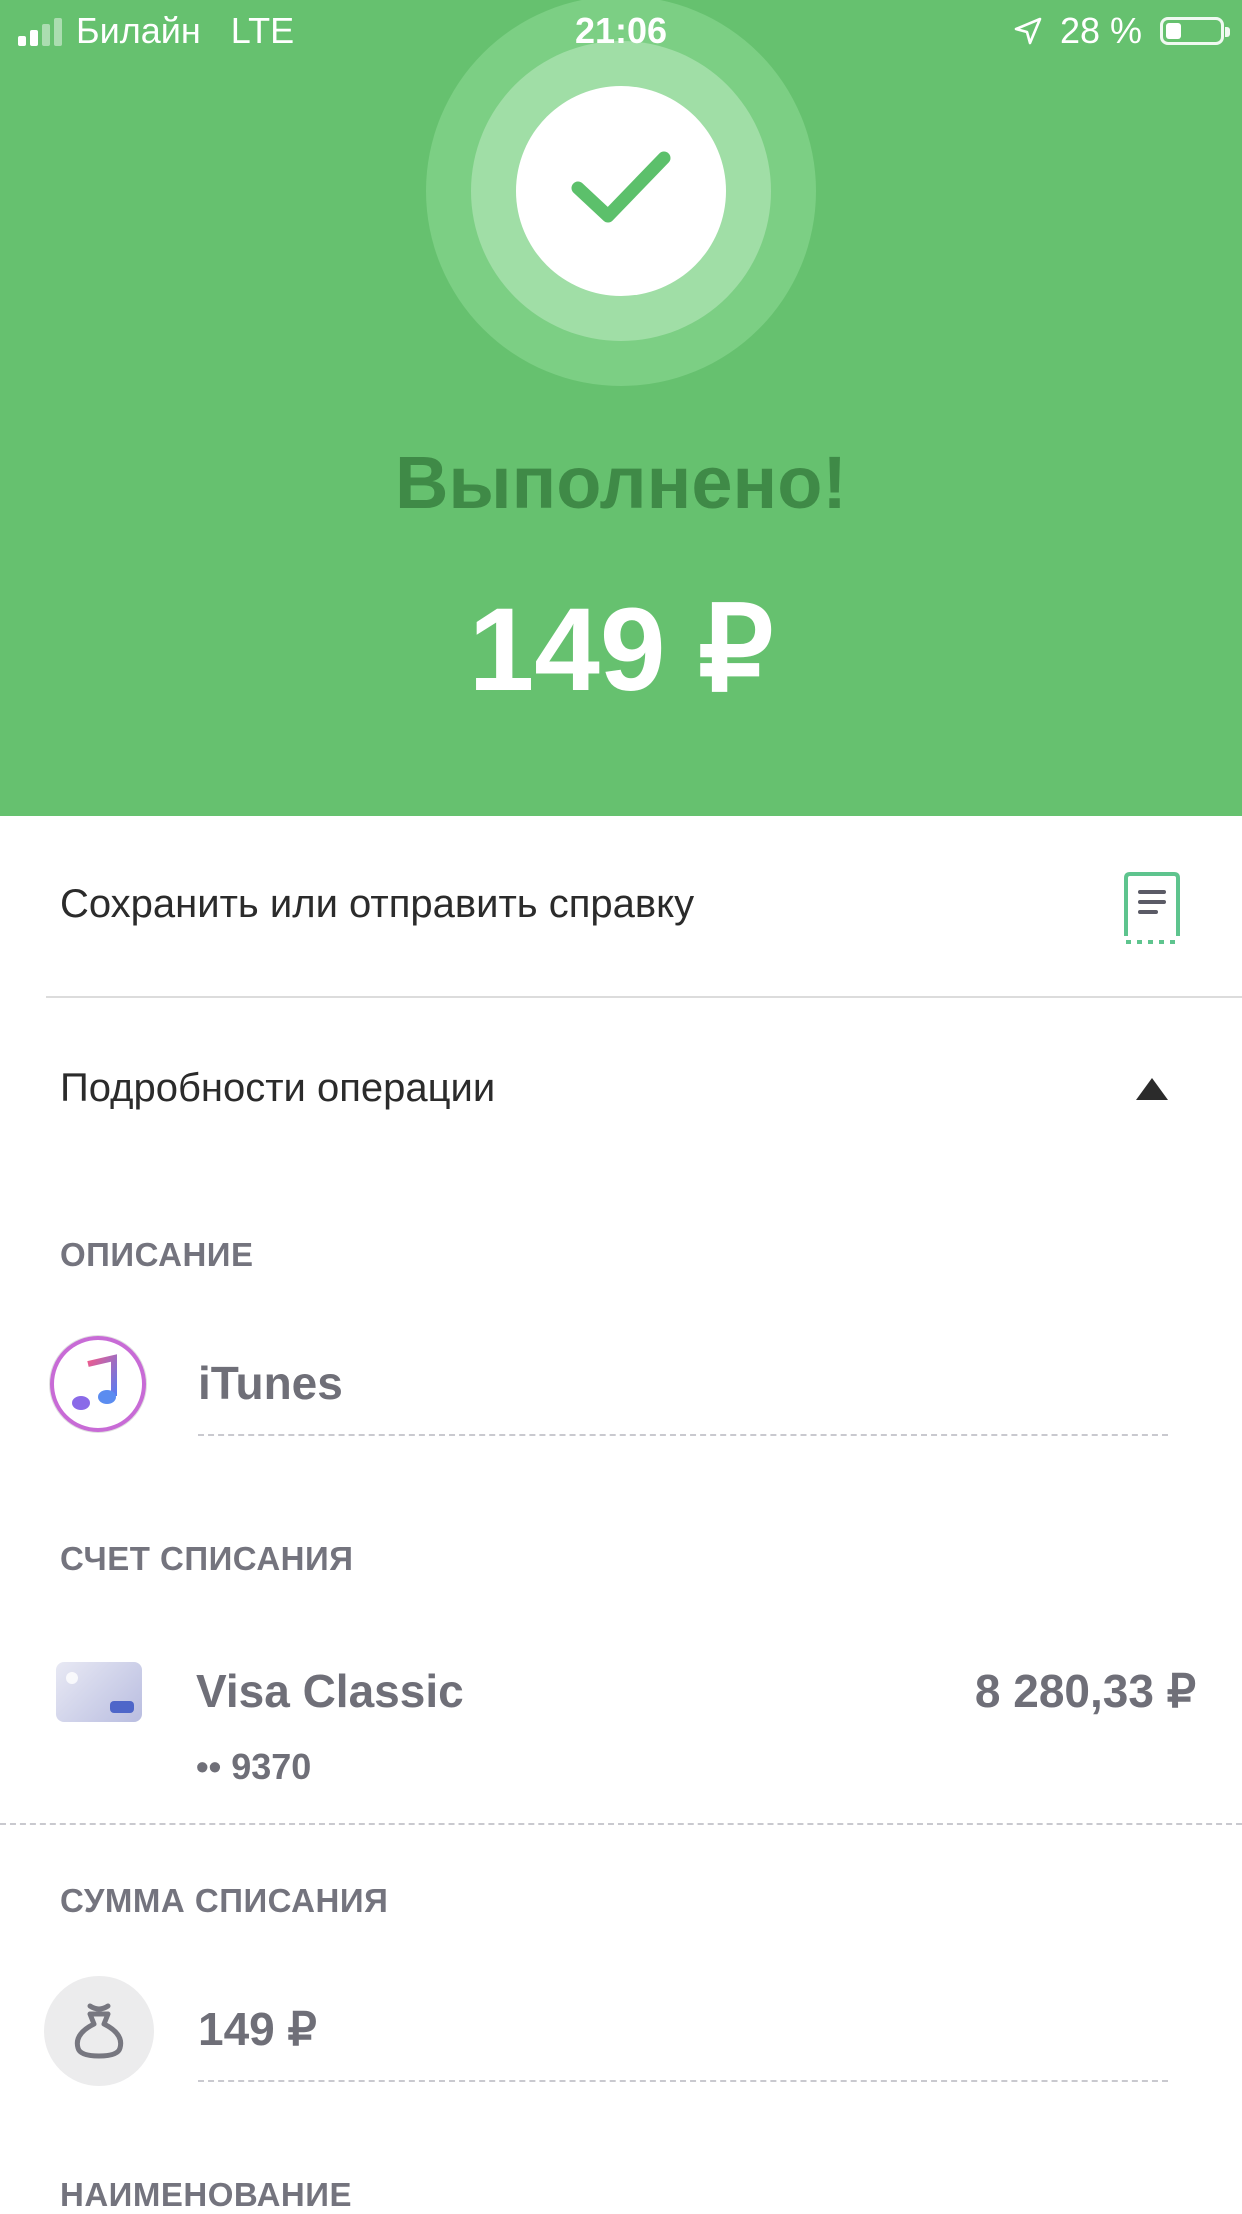 The width and height of the screenshot is (1242, 2214). Describe the element at coordinates (1152, 908) in the screenshot. I see `receipt-icon` at that location.